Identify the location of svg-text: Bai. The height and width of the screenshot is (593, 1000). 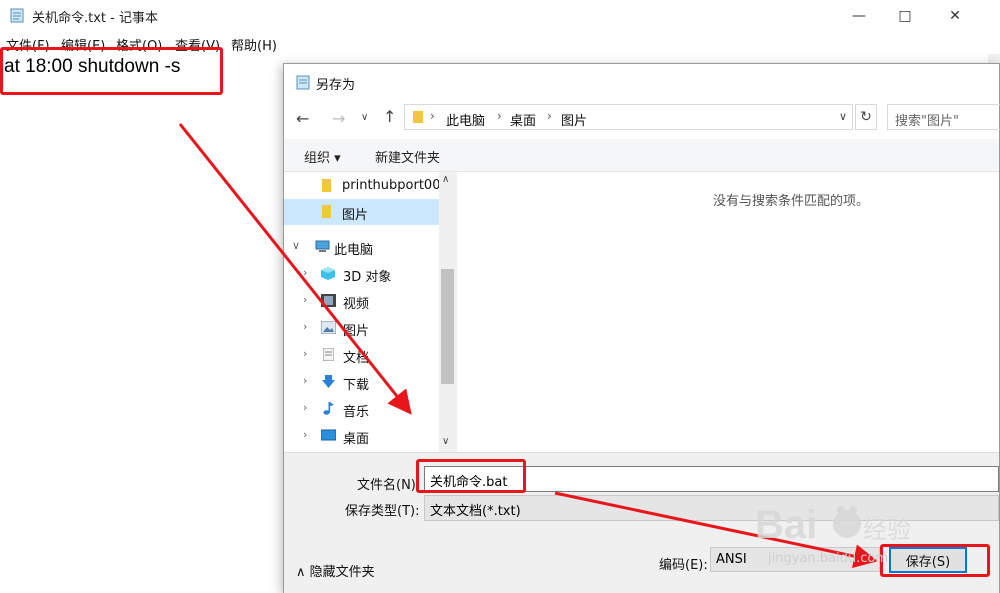
(786, 525).